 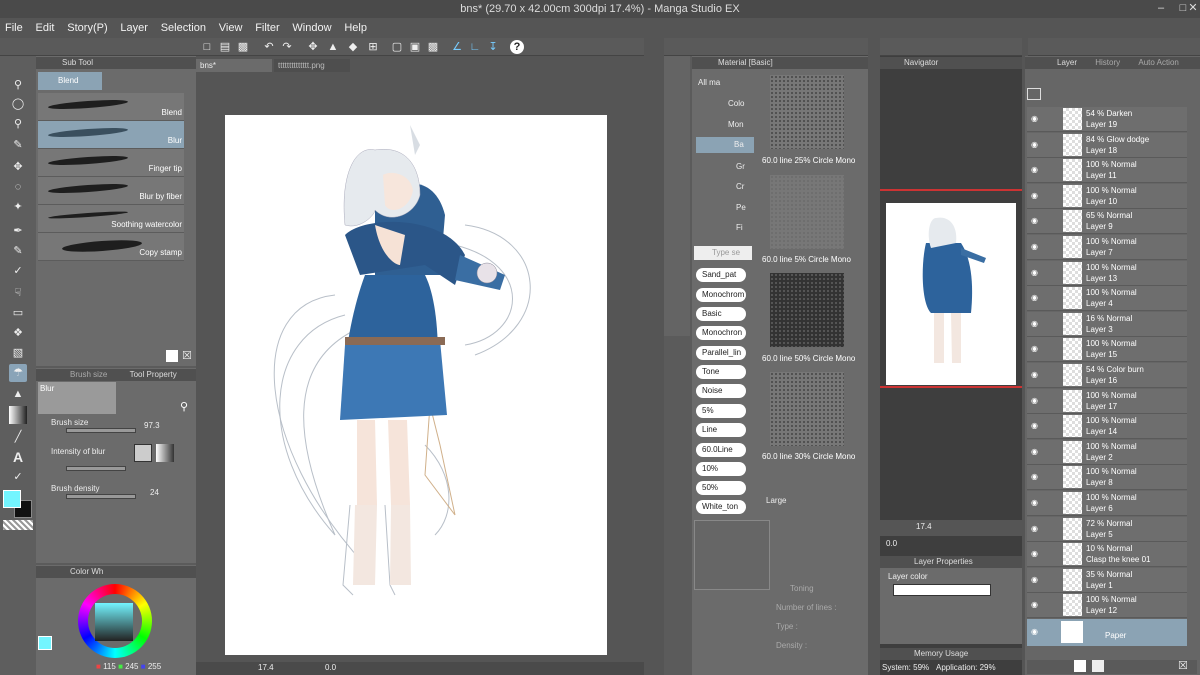 What do you see at coordinates (721, 469) in the screenshot?
I see `tag-10pct: 10%` at bounding box center [721, 469].